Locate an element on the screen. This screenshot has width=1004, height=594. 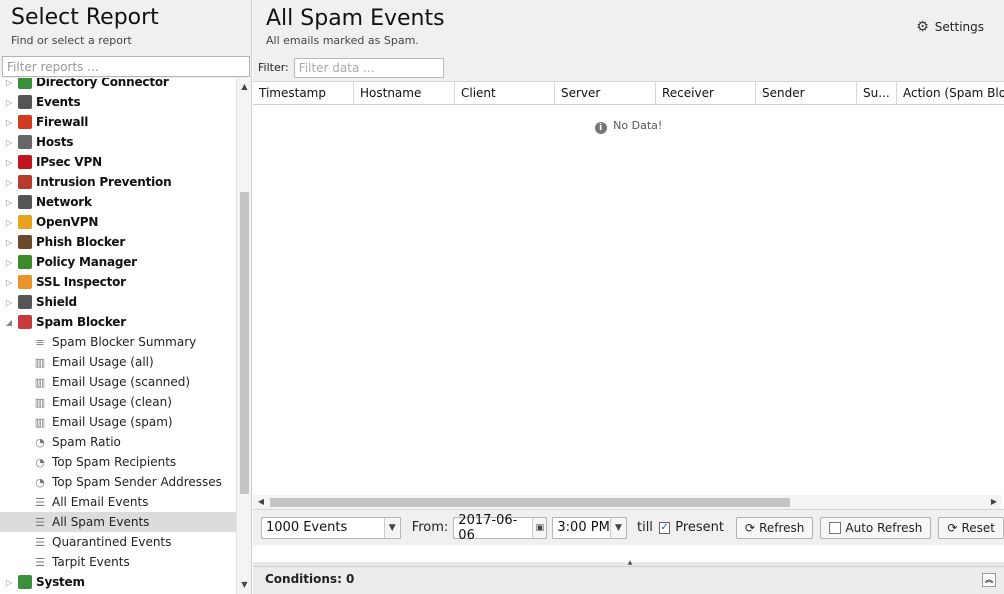
tree-report-item: ◔ Spam Ratio is located at coordinates (118, 442).